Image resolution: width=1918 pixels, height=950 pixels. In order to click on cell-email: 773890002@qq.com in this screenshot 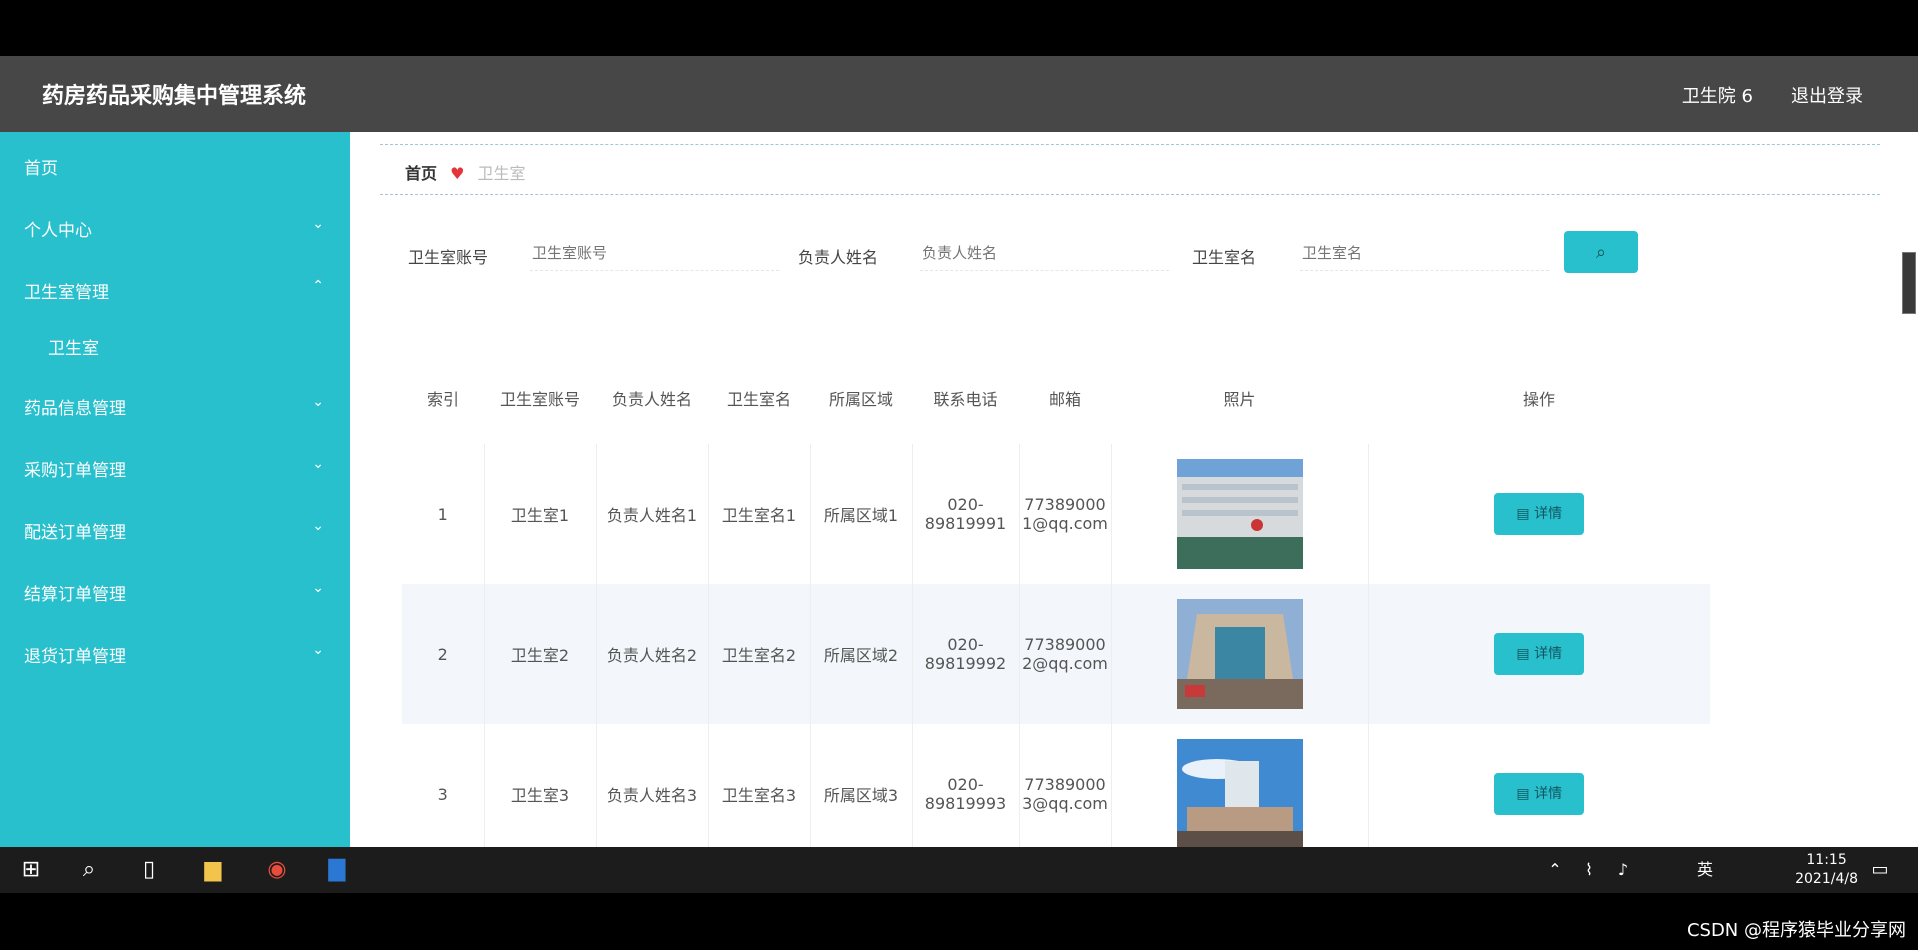, I will do `click(1065, 654)`.